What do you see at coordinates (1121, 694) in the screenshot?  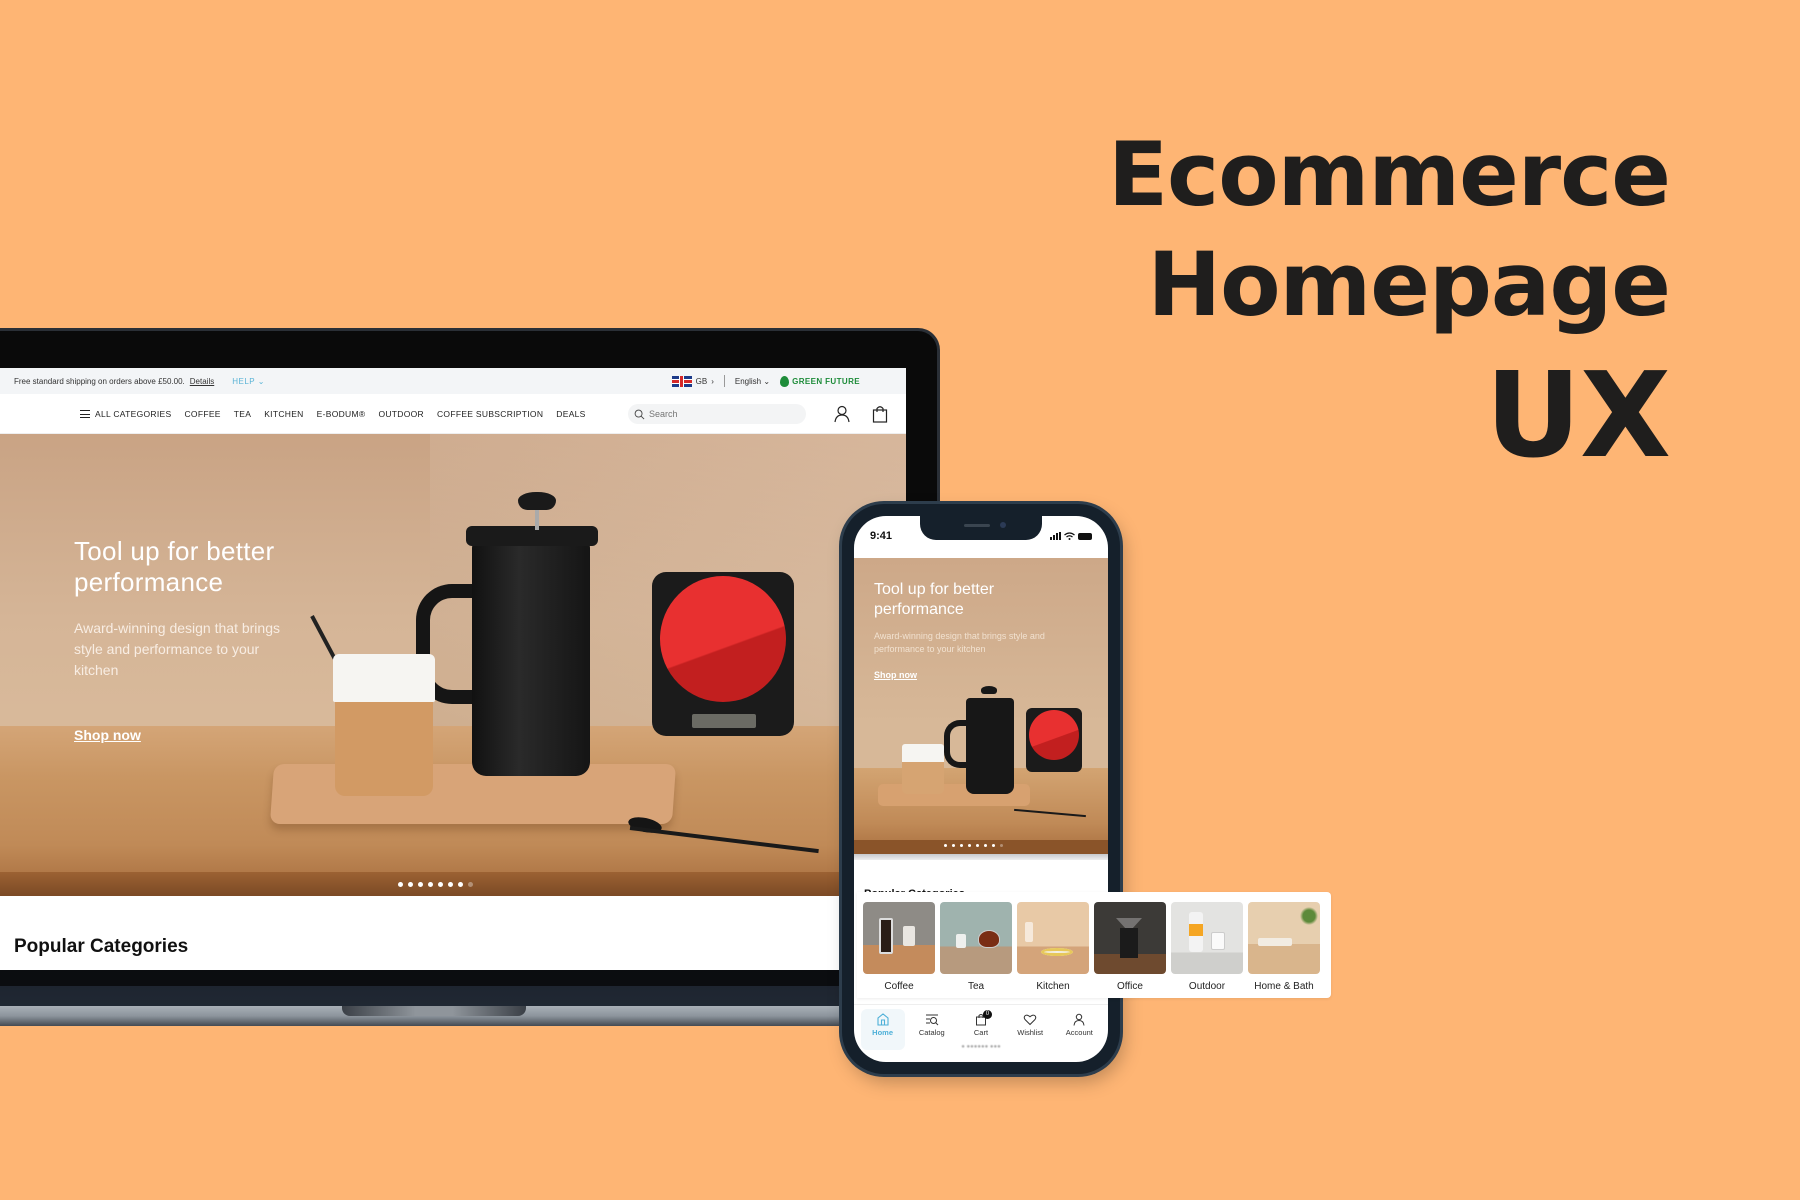 I see `phone-power-button` at bounding box center [1121, 694].